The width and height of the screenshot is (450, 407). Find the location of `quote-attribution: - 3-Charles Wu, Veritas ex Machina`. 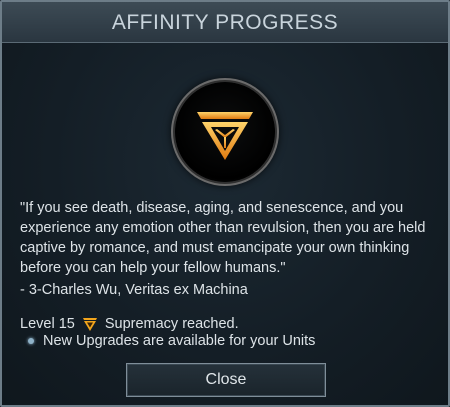

quote-attribution: - 3-Charles Wu, Veritas ex Machina is located at coordinates (134, 290).